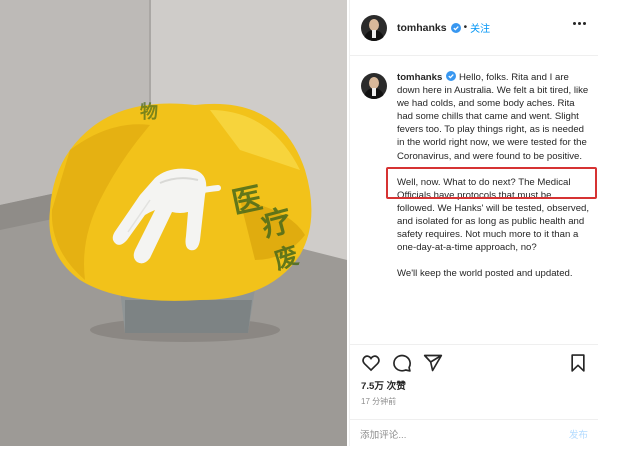 Image resolution: width=638 pixels, height=452 pixels. Describe the element at coordinates (378, 401) in the screenshot. I see `post-time: 17 分钟前` at that location.